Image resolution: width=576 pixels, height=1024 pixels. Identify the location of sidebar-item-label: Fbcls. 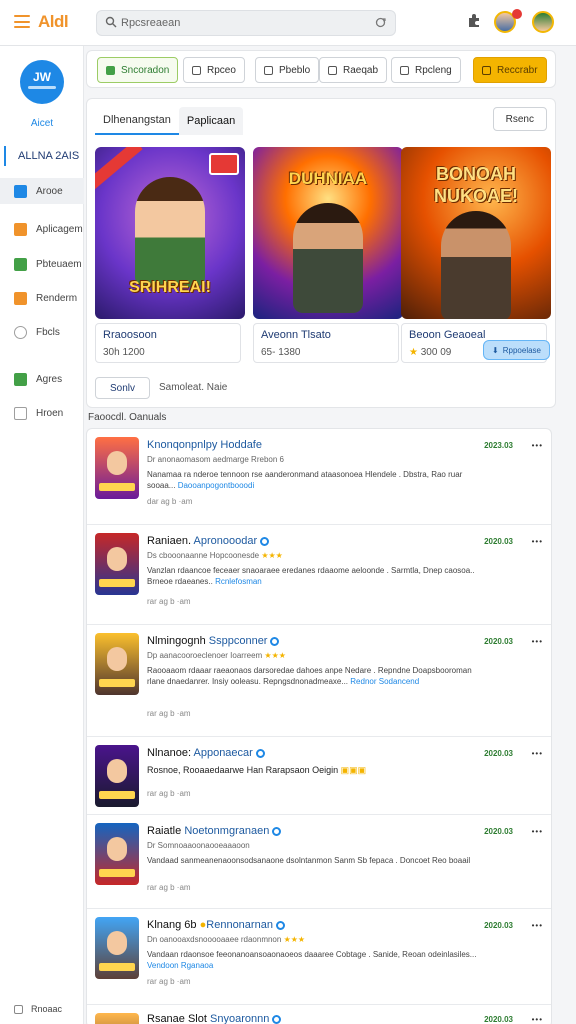
(48, 332).